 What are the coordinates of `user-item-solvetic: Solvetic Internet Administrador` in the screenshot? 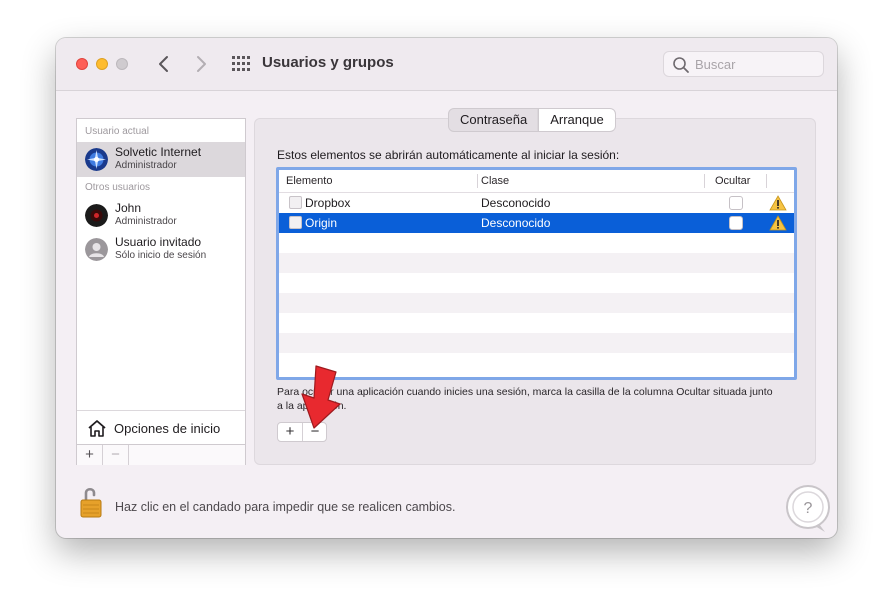 It's located at (161, 159).